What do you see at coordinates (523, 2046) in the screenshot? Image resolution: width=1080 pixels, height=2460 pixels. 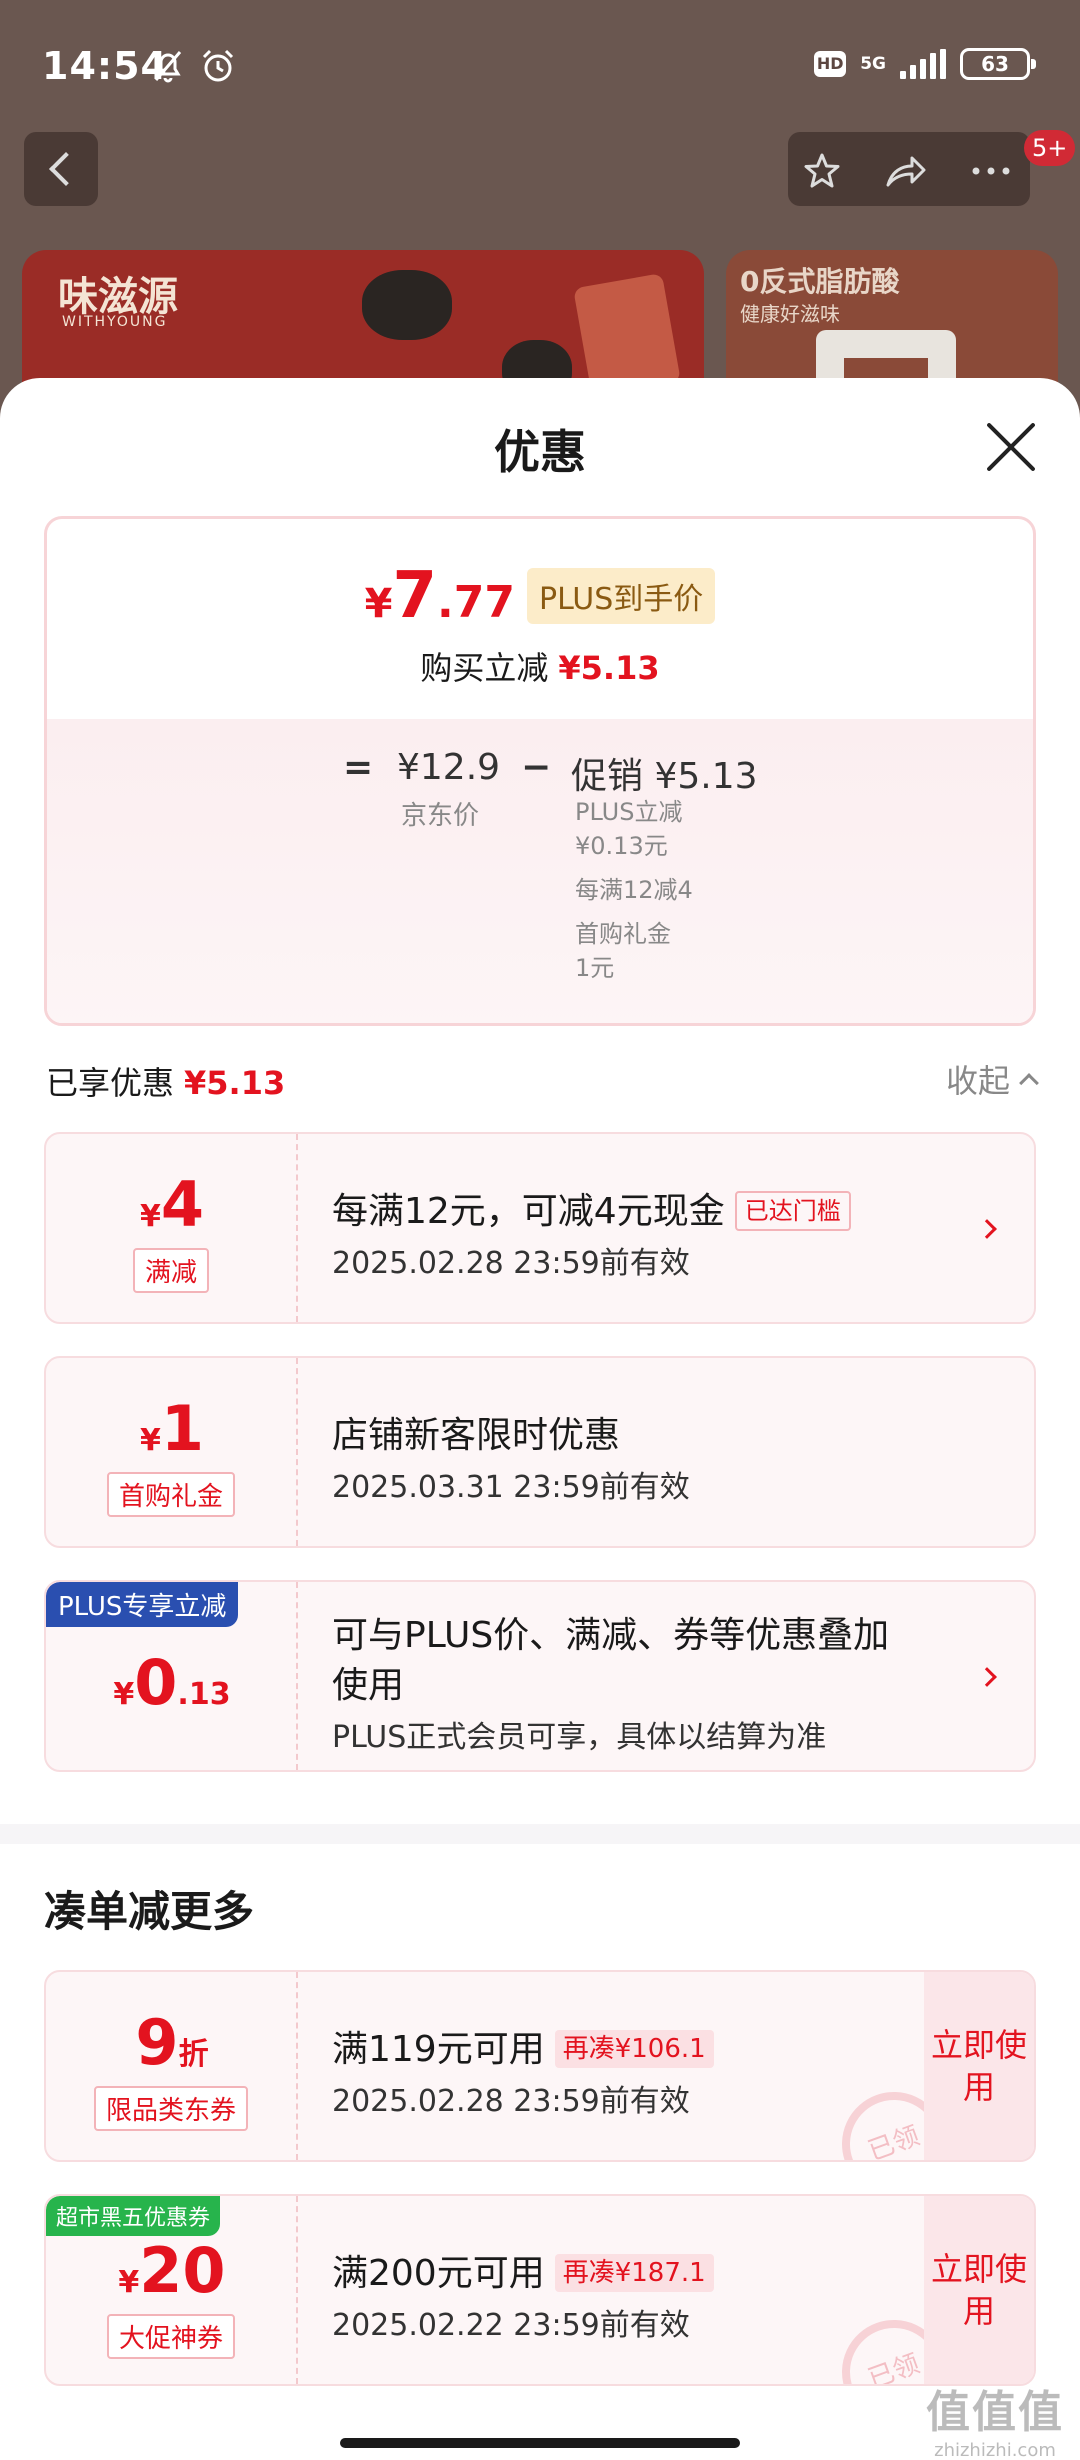 I see `coupon-title: 满119元可用 再凑¥106.1` at bounding box center [523, 2046].